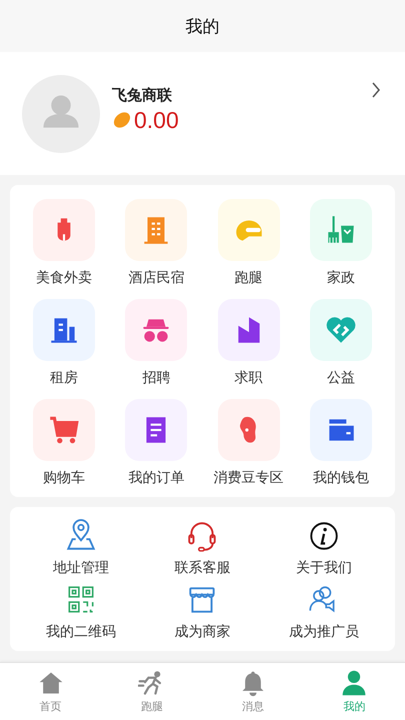  Describe the element at coordinates (248, 243) in the screenshot. I see `service-item: 跑腿` at that location.